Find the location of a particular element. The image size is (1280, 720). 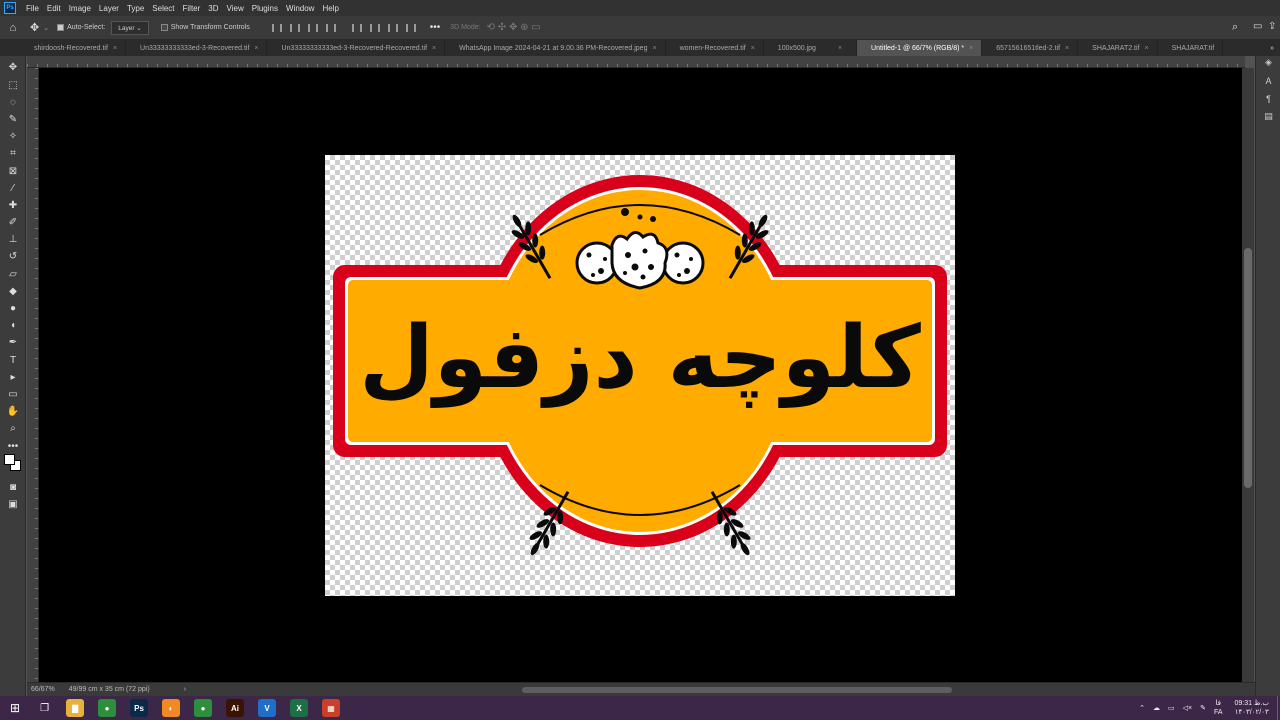

distribute-4-icon is located at coordinates (410, 27).